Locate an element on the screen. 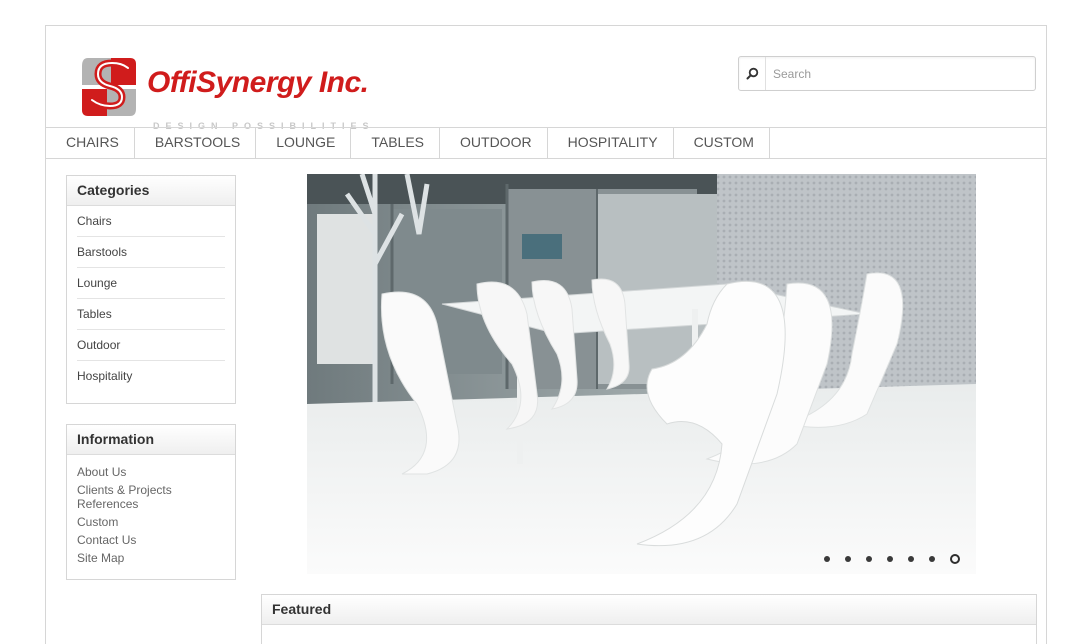  info-link-site-map: Site Map is located at coordinates (151, 558).